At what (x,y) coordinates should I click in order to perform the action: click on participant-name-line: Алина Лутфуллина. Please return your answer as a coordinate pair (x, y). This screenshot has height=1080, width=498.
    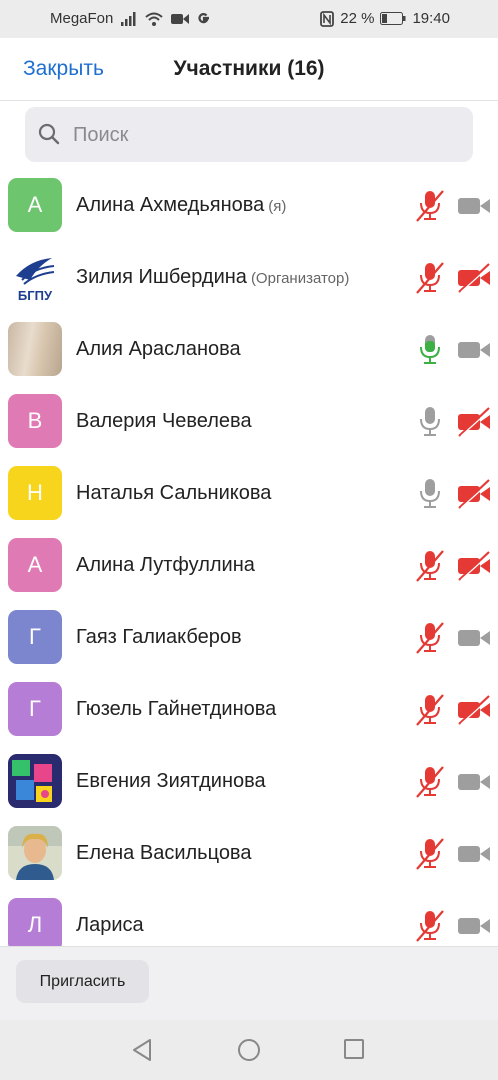
    Looking at the image, I should click on (165, 565).